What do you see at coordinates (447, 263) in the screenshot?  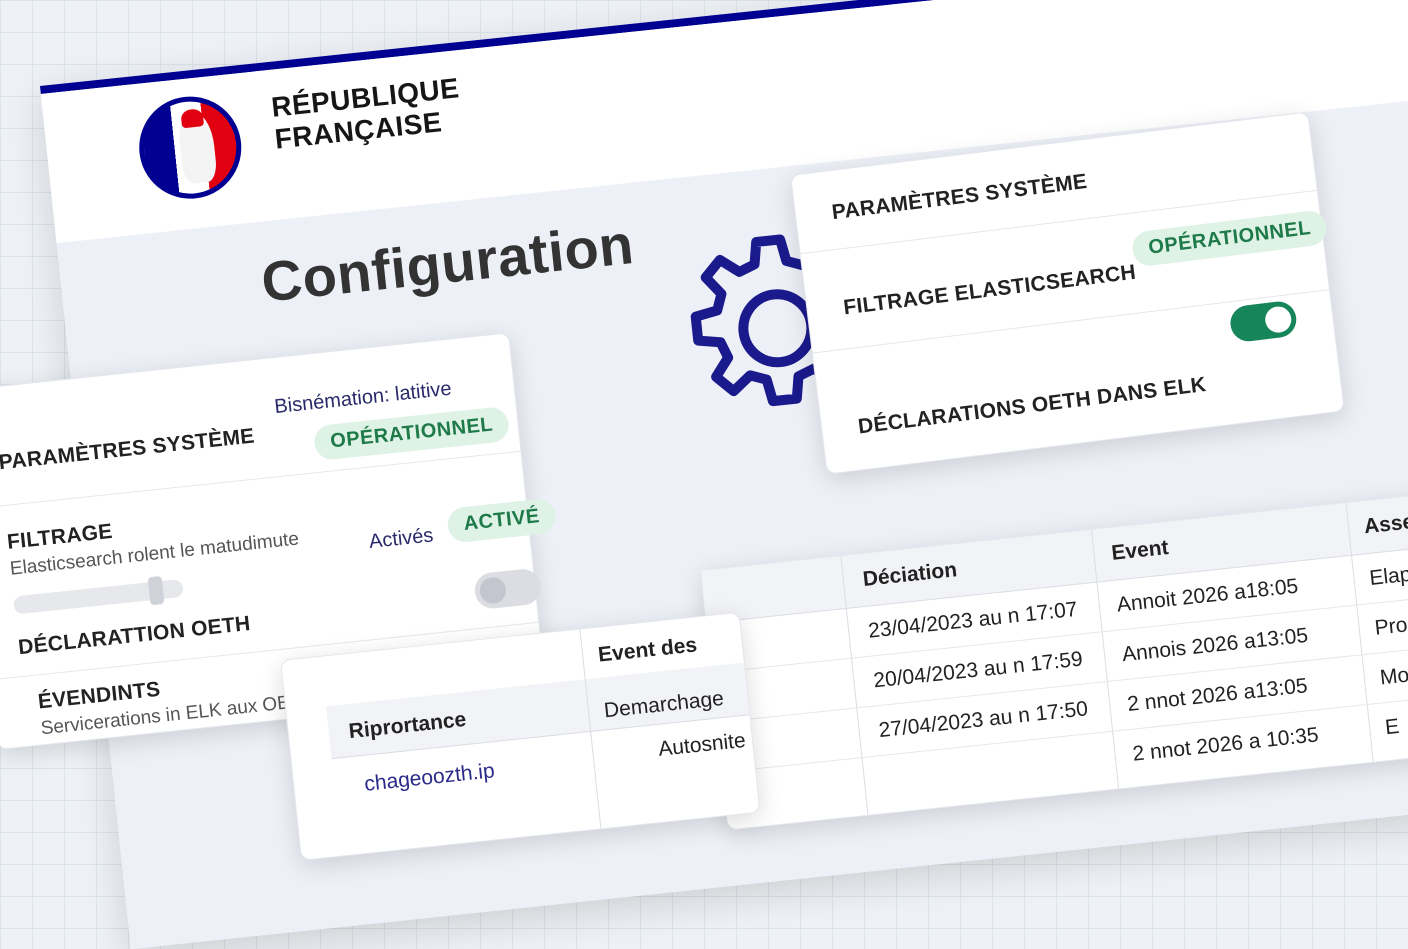 I see `page-title: Configuration` at bounding box center [447, 263].